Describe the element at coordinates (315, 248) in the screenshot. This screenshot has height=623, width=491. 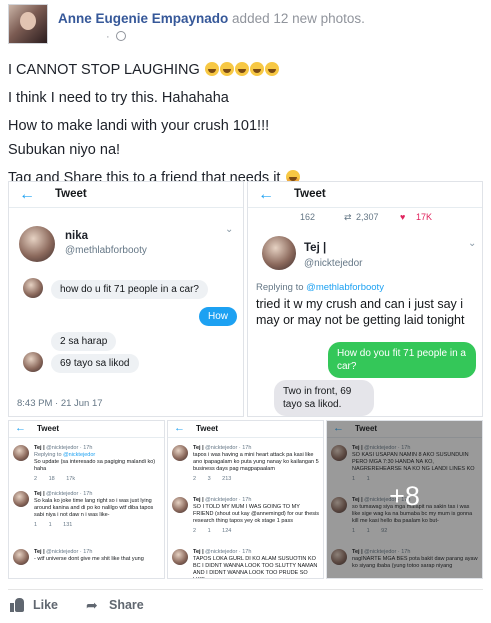
I see `tweet-name: Tej |` at that location.